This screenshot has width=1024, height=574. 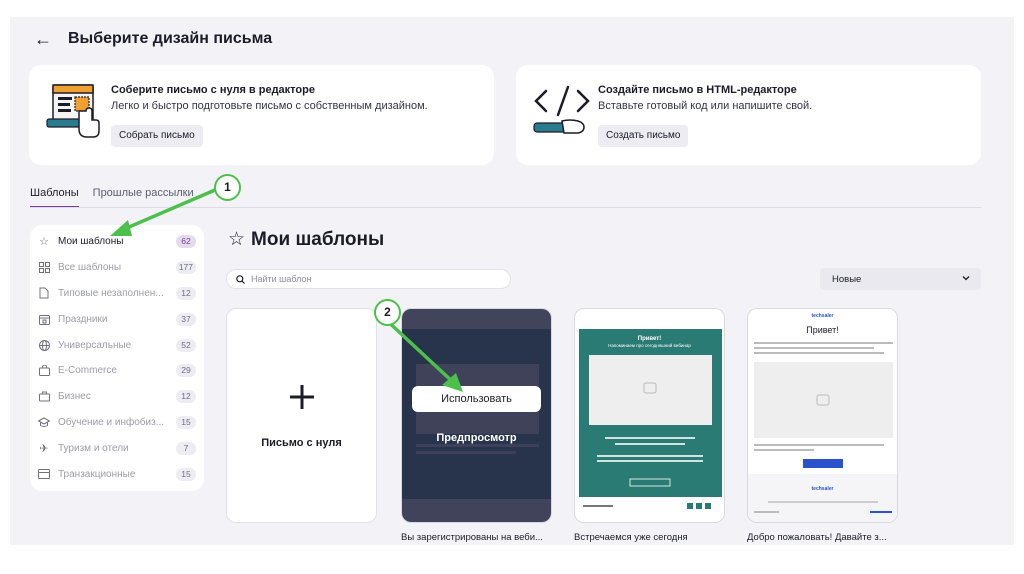 What do you see at coordinates (91, 242) in the screenshot?
I see `sidebar-item-label: Мои шаблоны` at bounding box center [91, 242].